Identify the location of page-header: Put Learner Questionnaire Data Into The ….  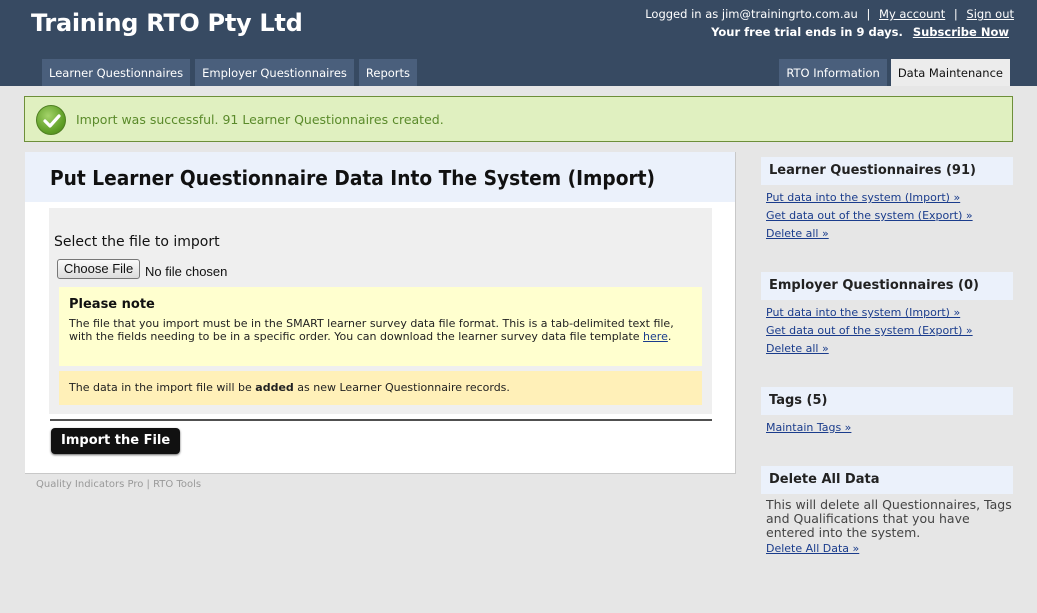
(380, 177).